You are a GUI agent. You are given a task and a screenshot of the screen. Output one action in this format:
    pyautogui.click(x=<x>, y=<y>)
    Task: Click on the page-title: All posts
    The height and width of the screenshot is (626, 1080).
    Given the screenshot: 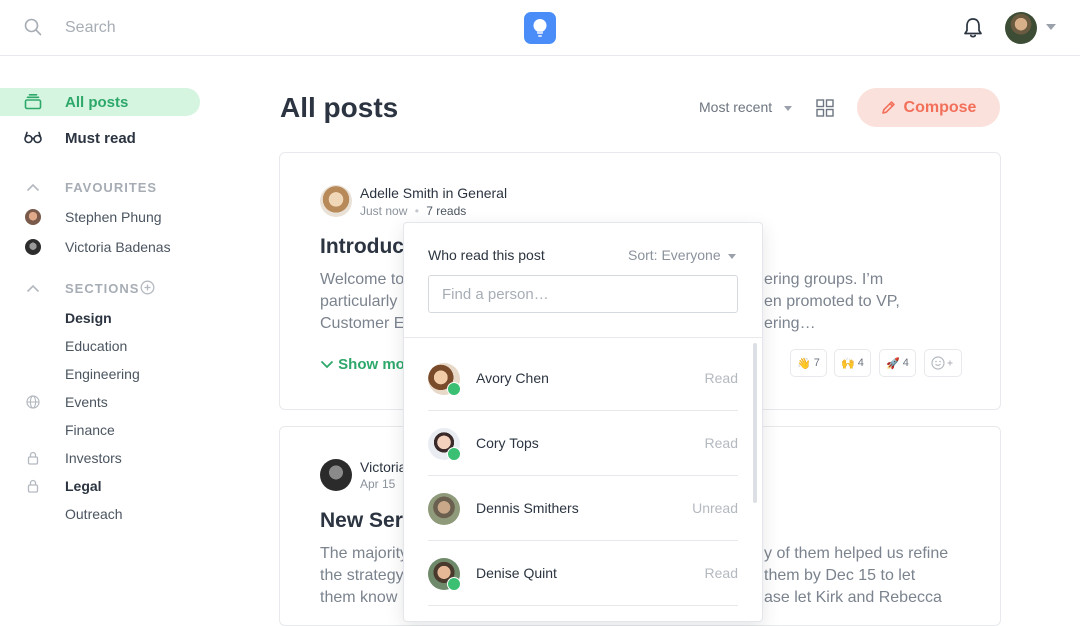 What is the action you would take?
    pyautogui.click(x=339, y=107)
    